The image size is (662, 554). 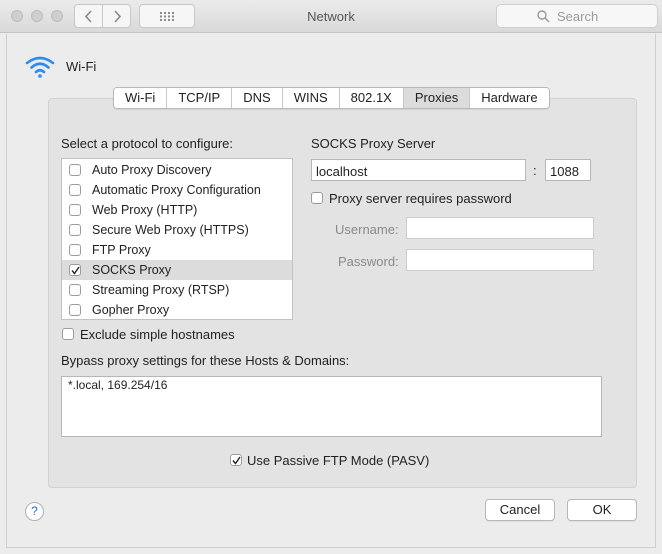 I want to click on username-field, so click(x=500, y=228).